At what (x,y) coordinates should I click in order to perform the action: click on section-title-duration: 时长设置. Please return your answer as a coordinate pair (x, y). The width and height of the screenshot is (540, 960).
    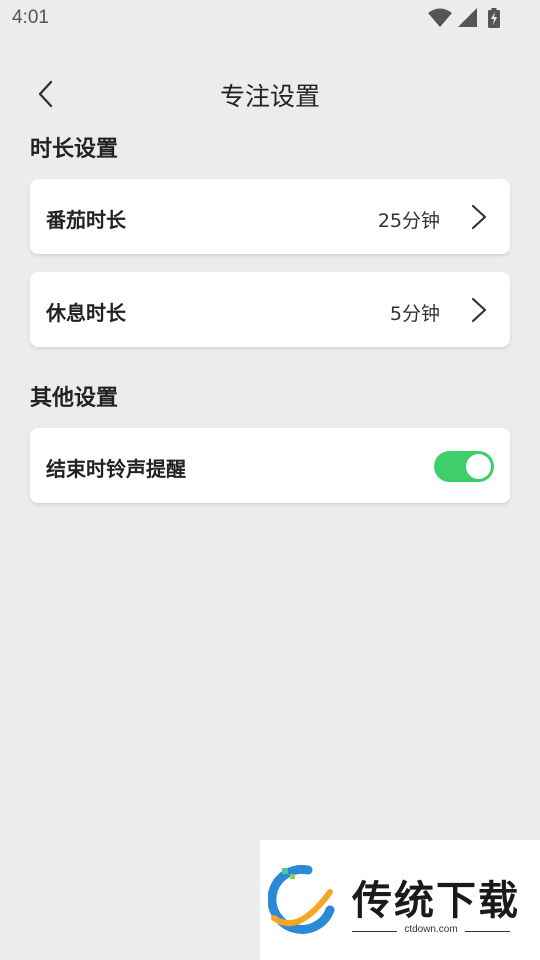
    Looking at the image, I should click on (74, 149).